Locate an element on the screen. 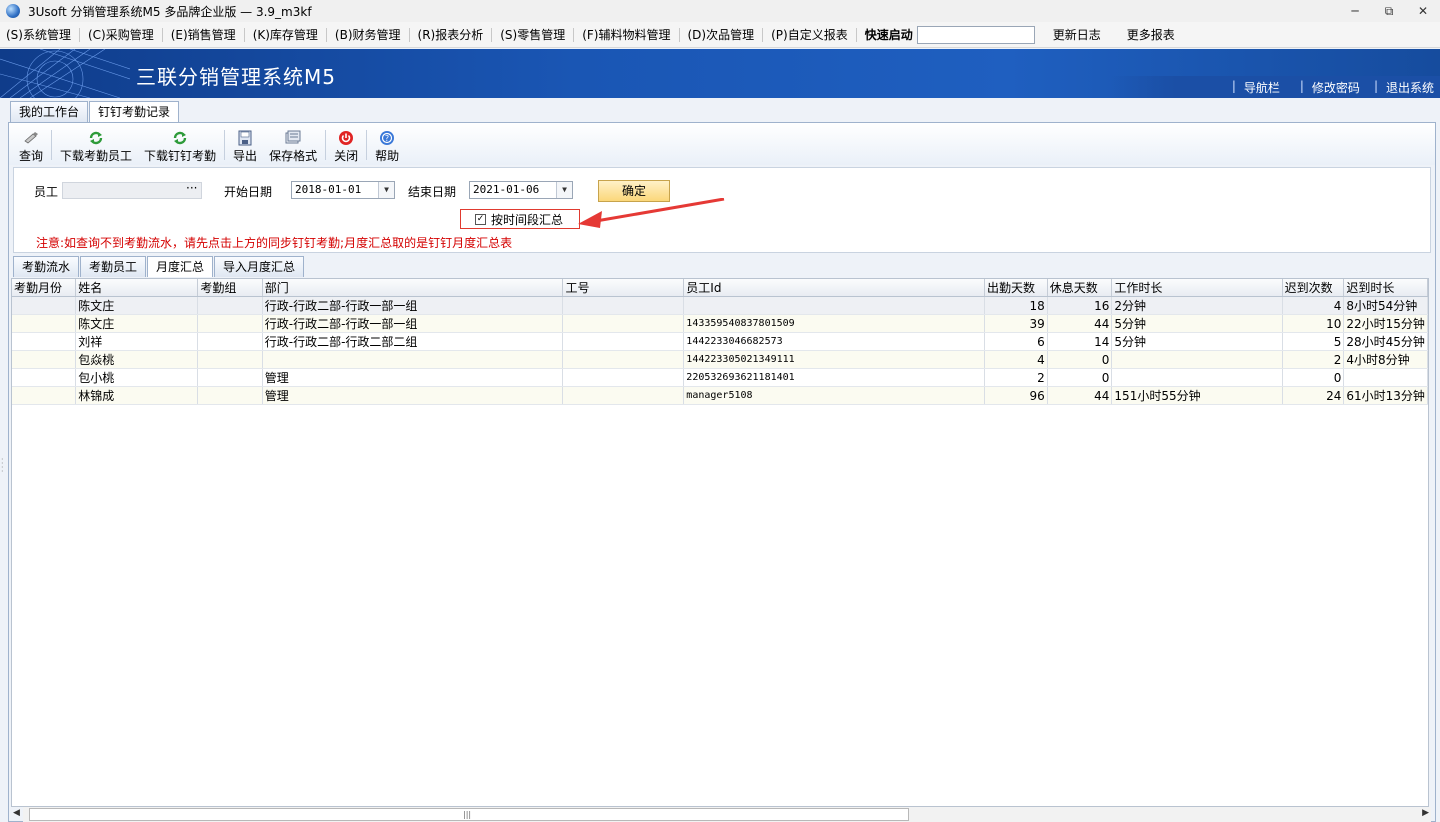 This screenshot has height=822, width=1440. column-header: 工作时长 is located at coordinates (1197, 288).